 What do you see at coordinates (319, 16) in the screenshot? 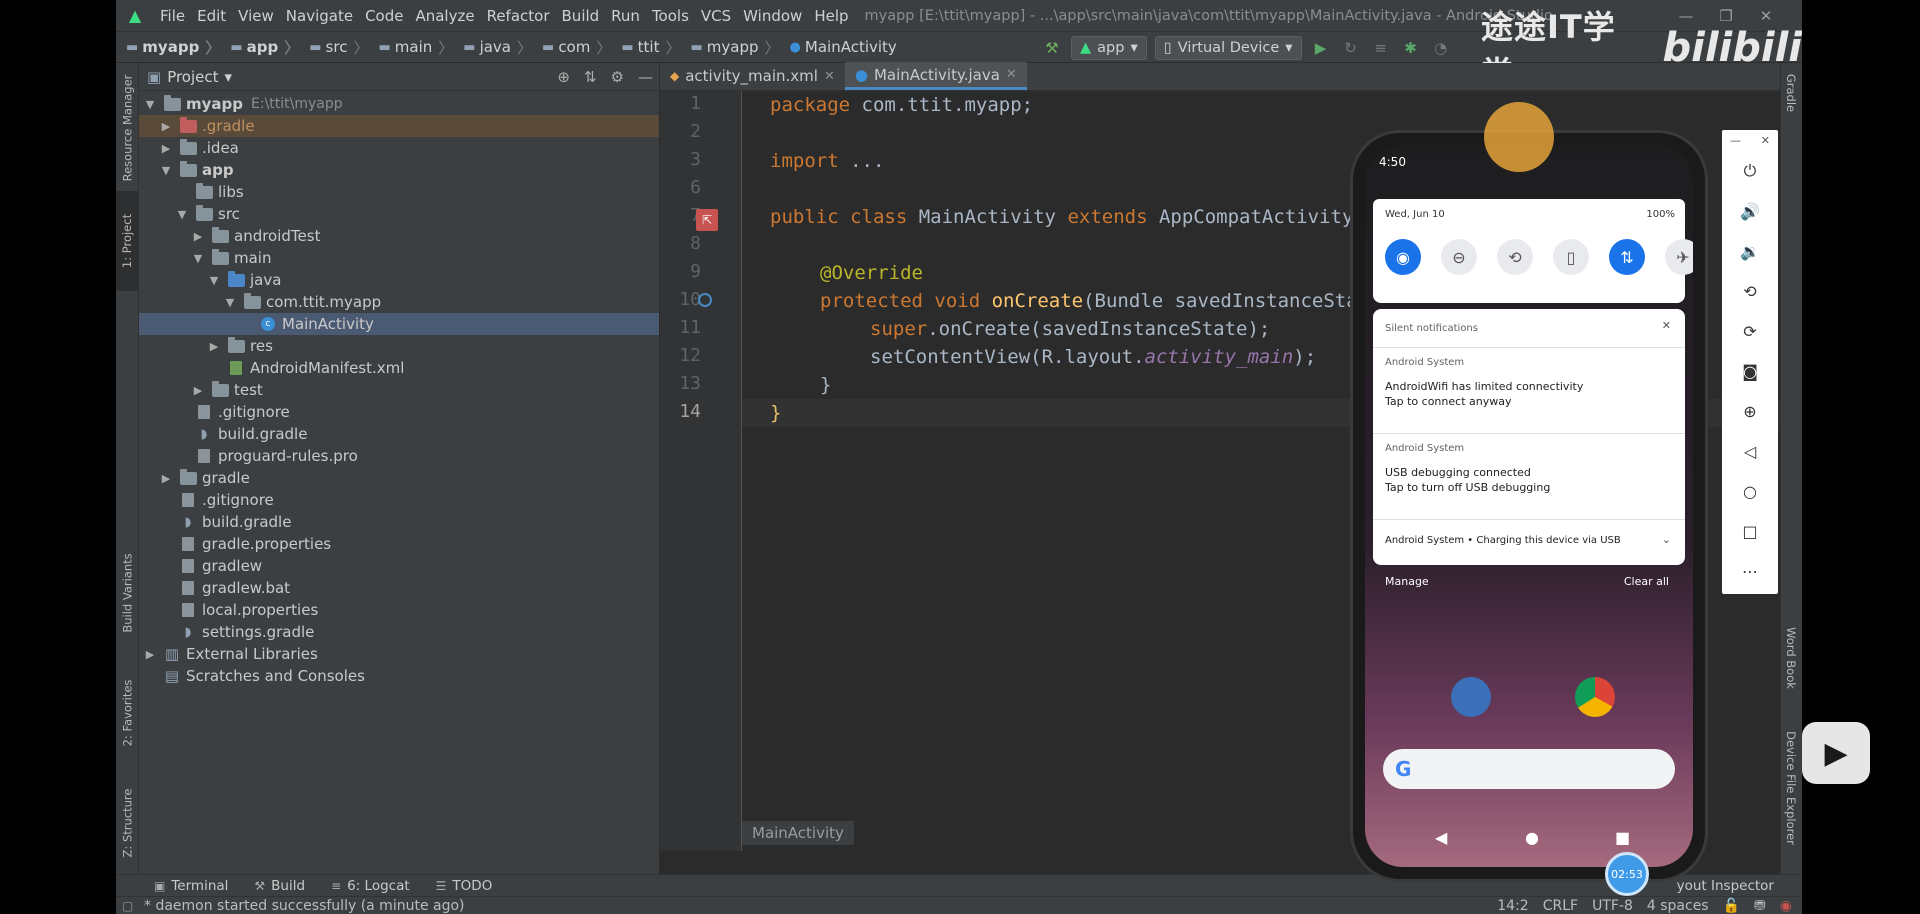
I see `menu-navigate: Navigate` at bounding box center [319, 16].